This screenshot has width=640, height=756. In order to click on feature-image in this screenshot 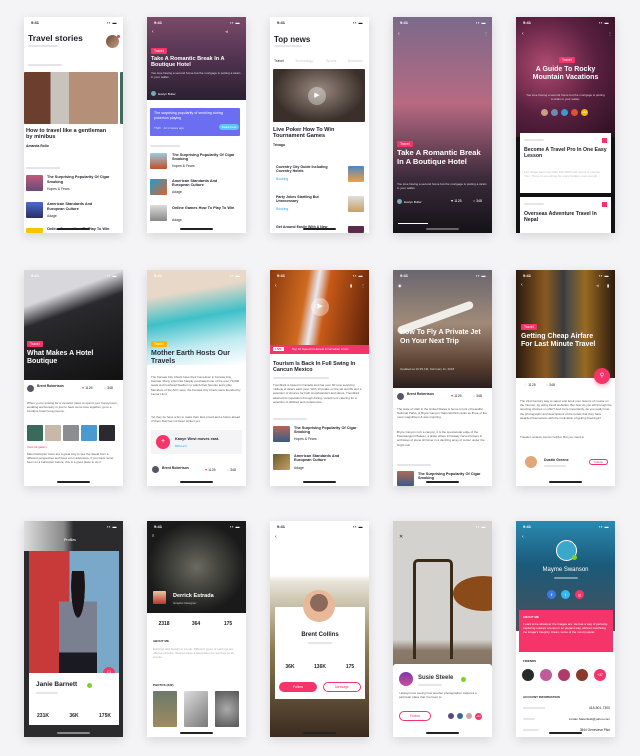, I will do `click(71, 98)`.